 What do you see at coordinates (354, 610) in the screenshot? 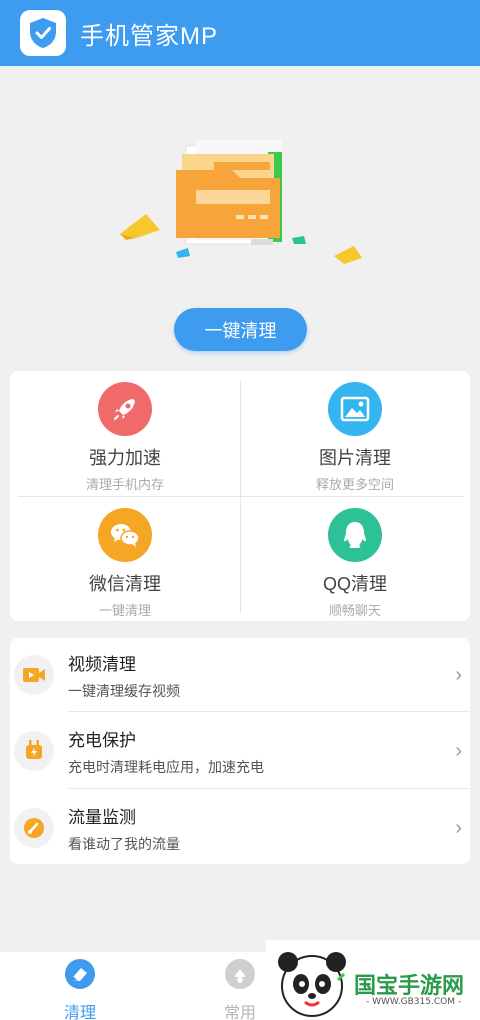
I see `tile-subtitle: 顺畅聊天` at bounding box center [354, 610].